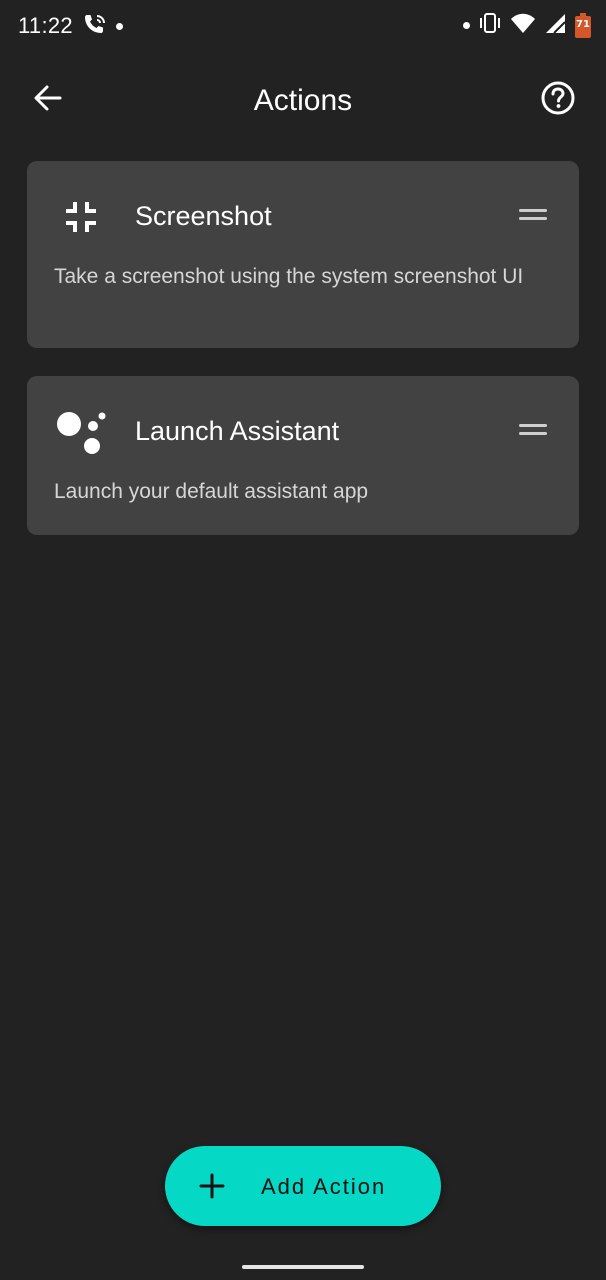  Describe the element at coordinates (211, 491) in the screenshot. I see `action-description: Launch your default assistant app` at that location.